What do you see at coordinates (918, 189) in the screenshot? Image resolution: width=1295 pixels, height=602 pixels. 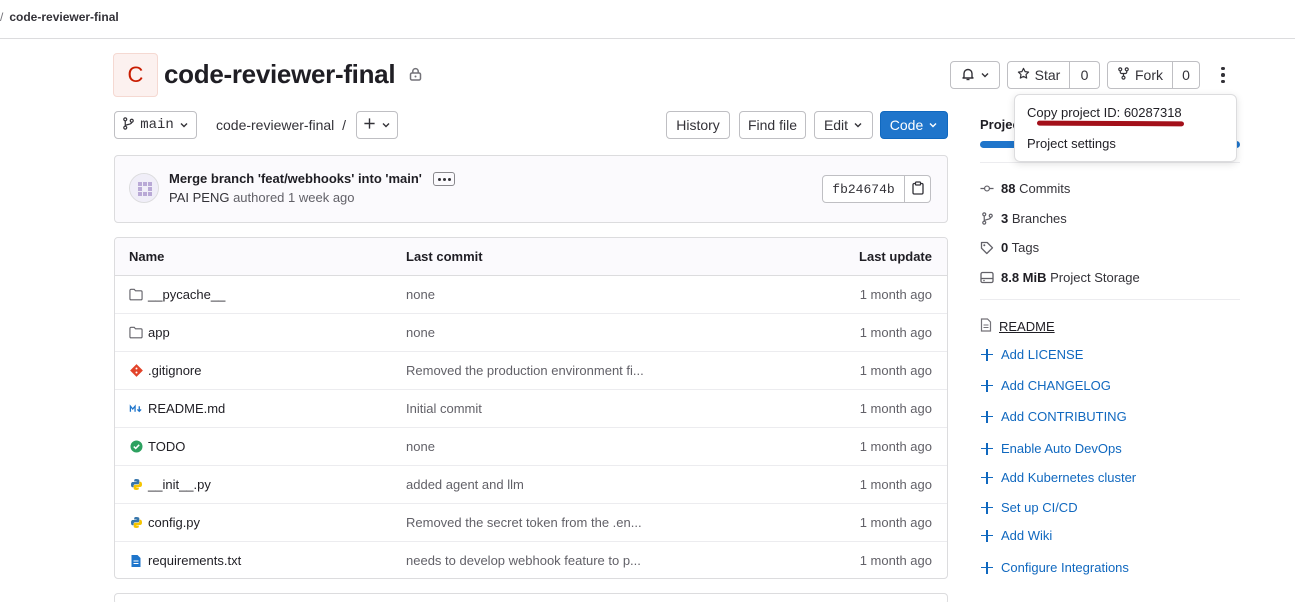 I see `copy-sha-button` at bounding box center [918, 189].